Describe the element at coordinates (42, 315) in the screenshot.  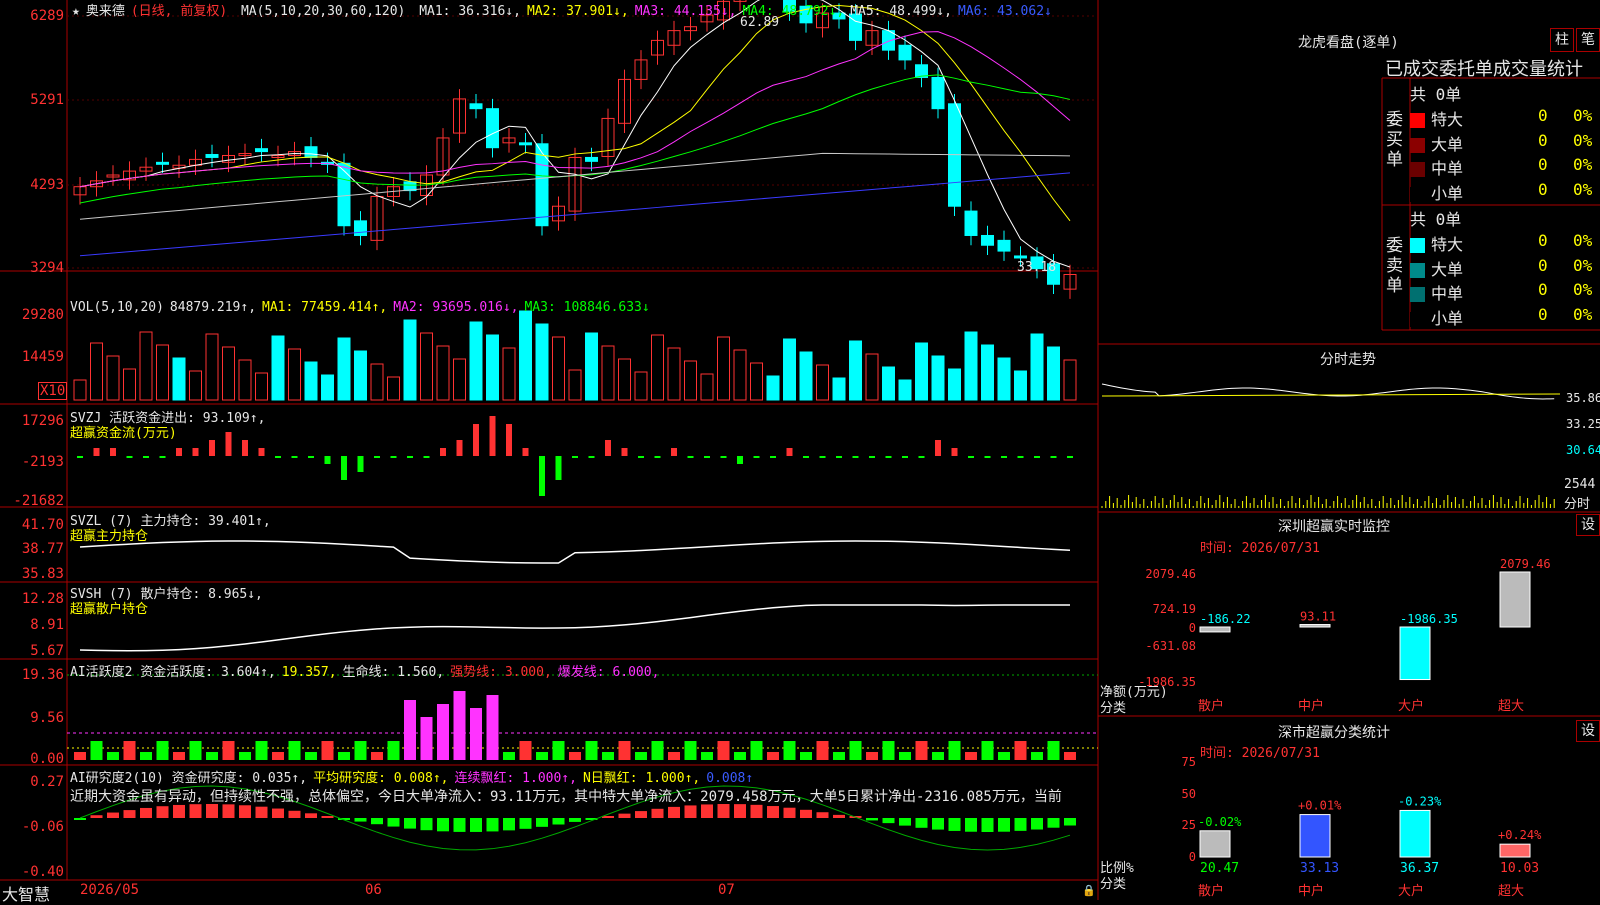
I see `vol-axis-label: 29280` at that location.